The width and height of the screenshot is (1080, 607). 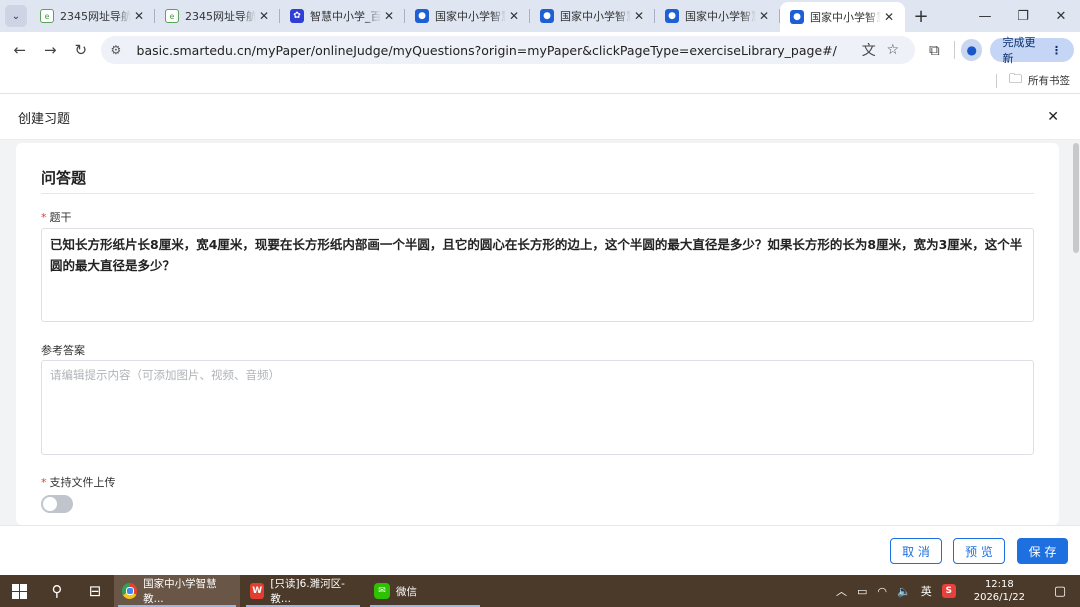 What do you see at coordinates (926, 591) in the screenshot?
I see `ime-indicator: 英` at bounding box center [926, 591].